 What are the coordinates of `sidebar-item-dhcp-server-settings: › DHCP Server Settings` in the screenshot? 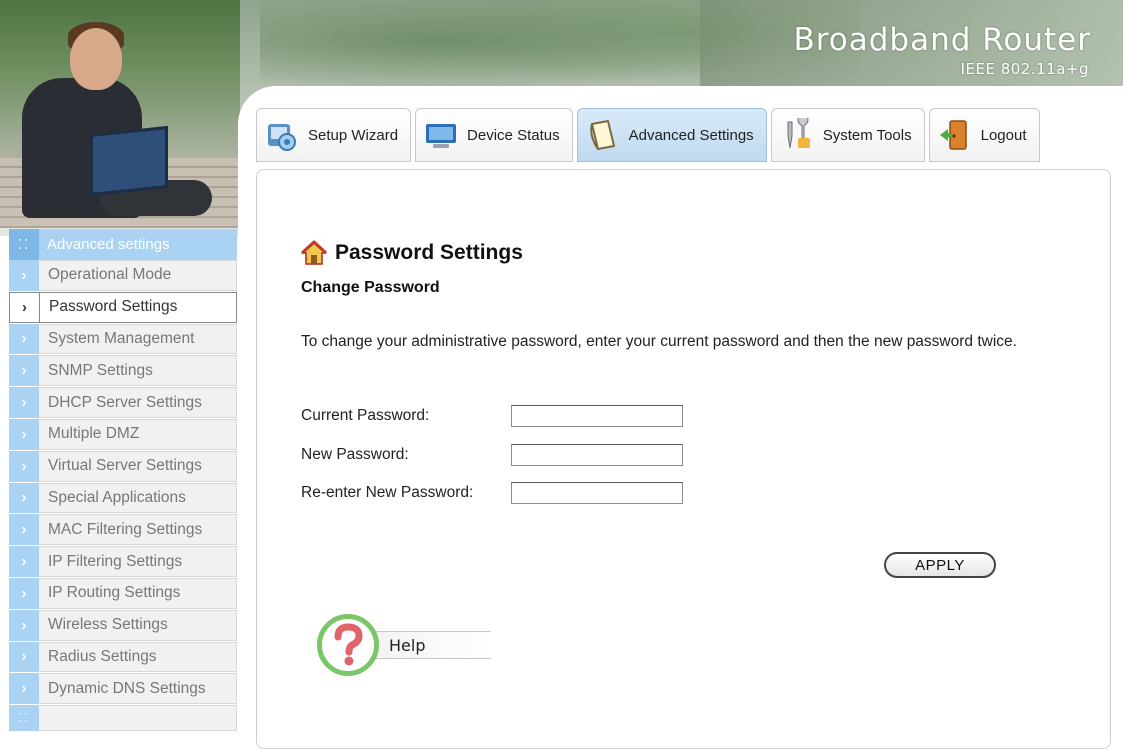 It's located at (123, 403).